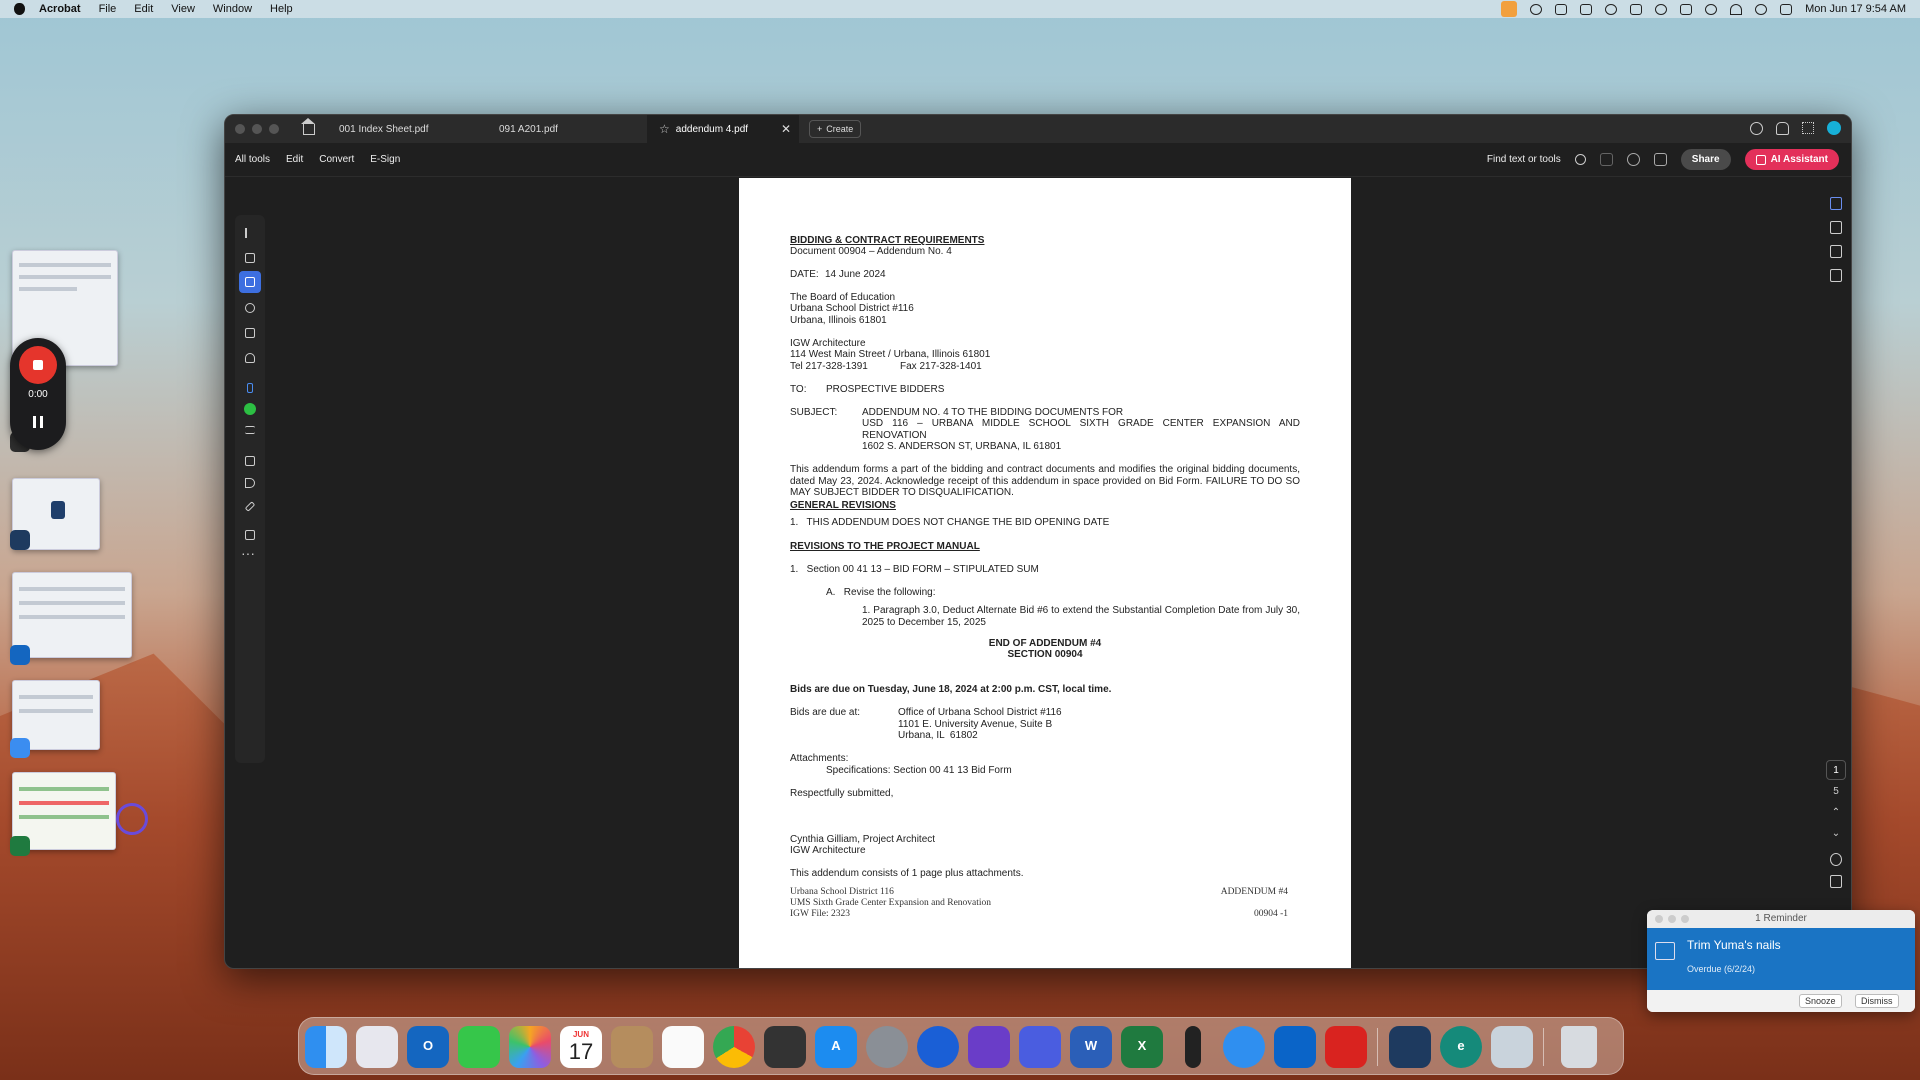  Describe the element at coordinates (407, 129) in the screenshot. I see `tab-index-sheet: 001 Index Sheet.pdf` at that location.